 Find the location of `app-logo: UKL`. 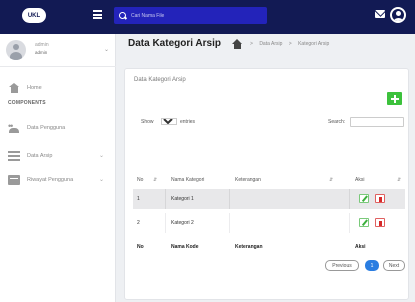

app-logo: UKL is located at coordinates (34, 15).